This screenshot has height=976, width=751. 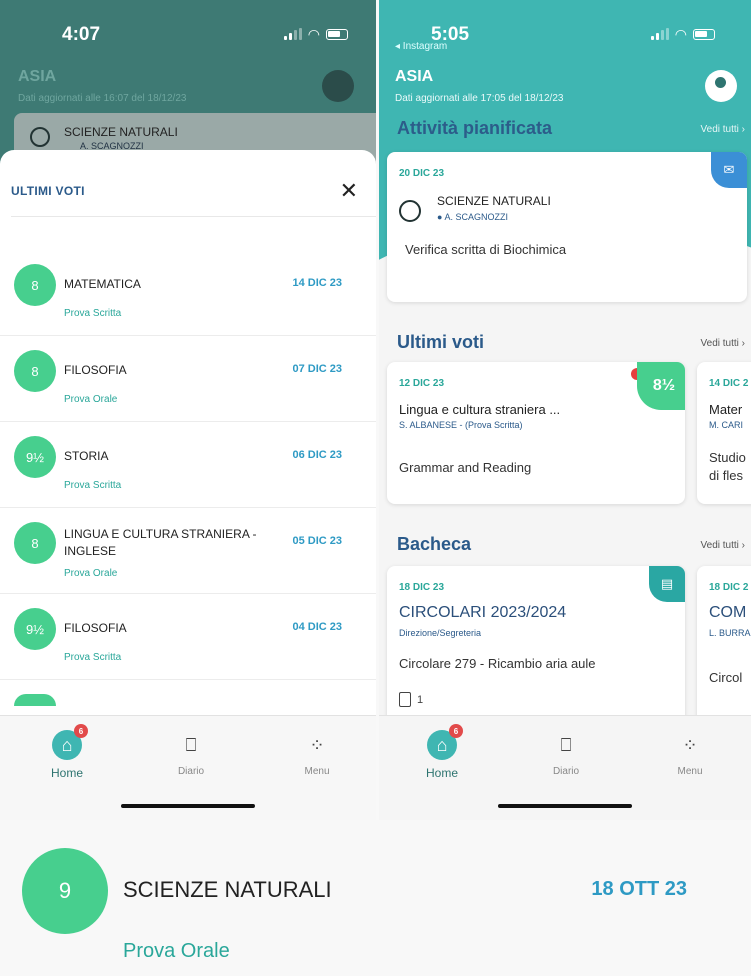 I want to click on grade-card-teacher: S. ALBANESE - (Prova Scritta), so click(x=461, y=425).